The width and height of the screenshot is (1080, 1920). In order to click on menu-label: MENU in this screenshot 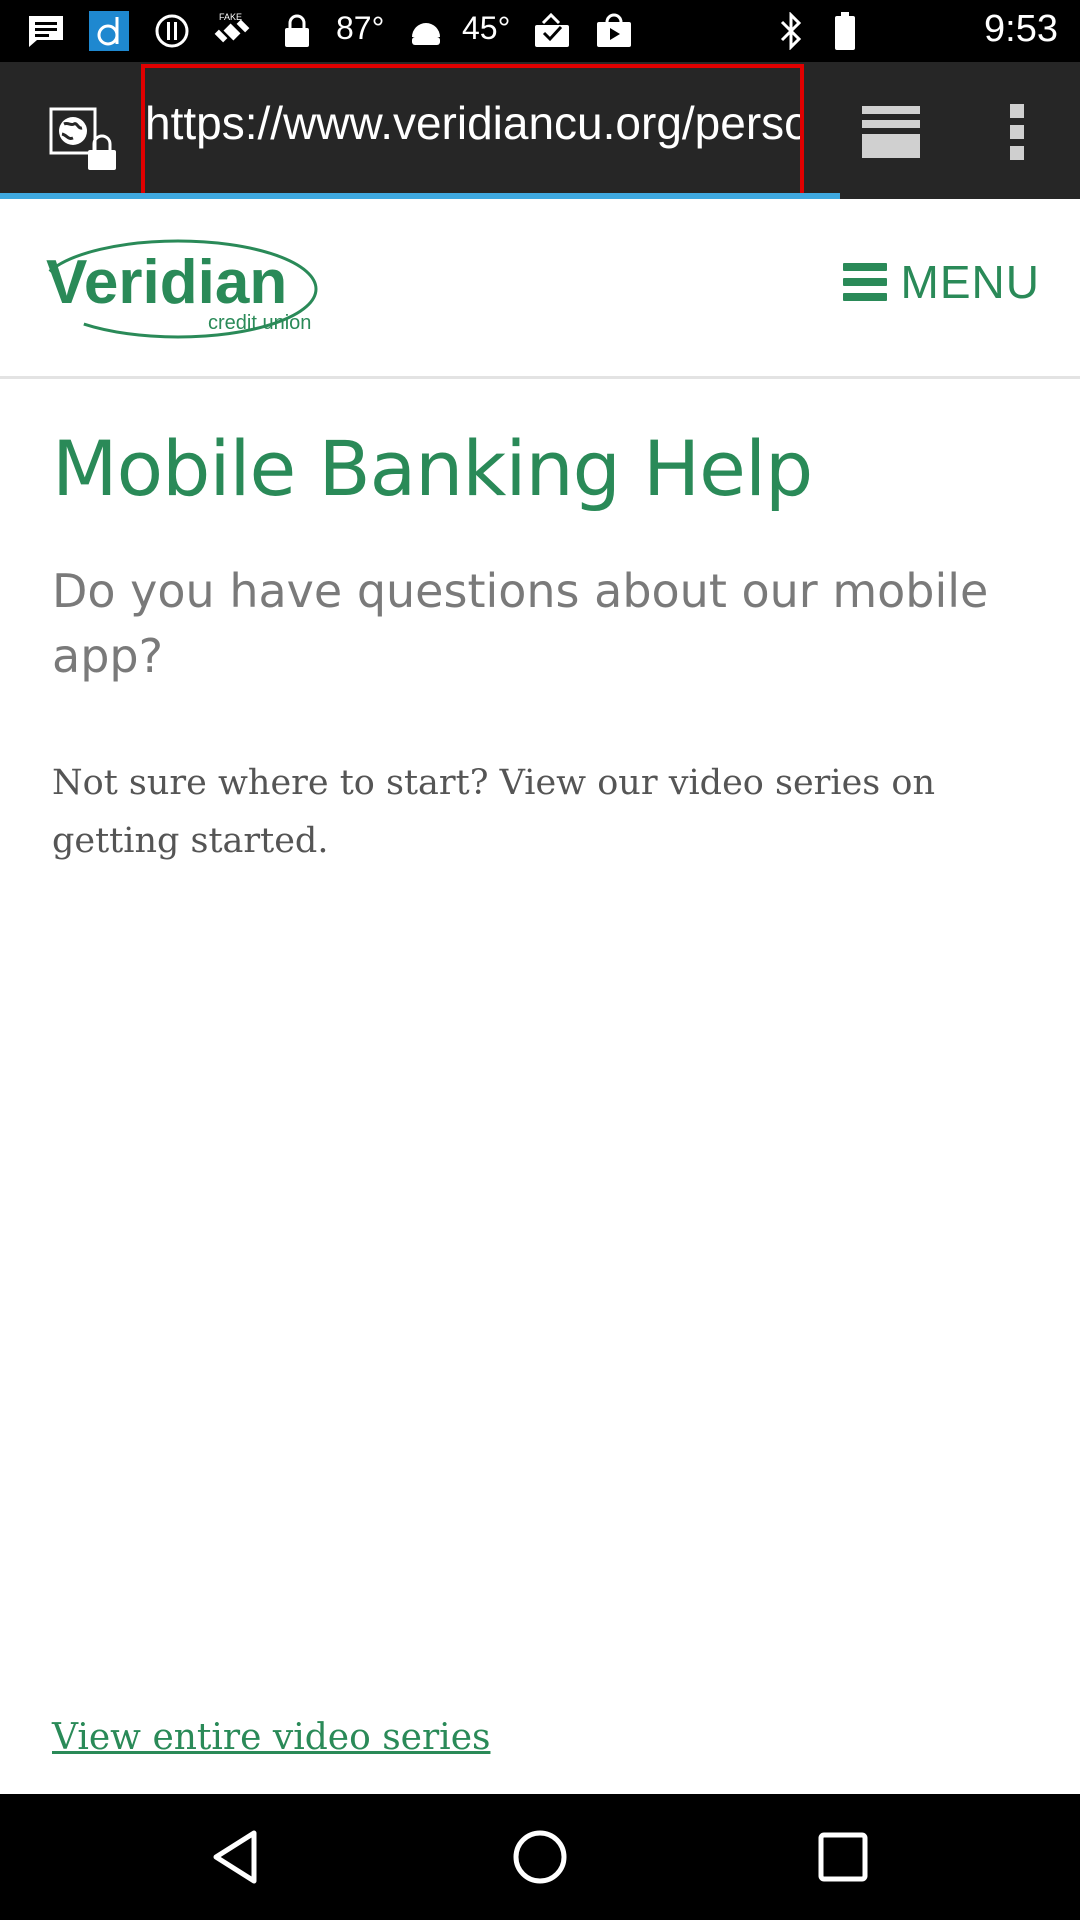, I will do `click(970, 282)`.